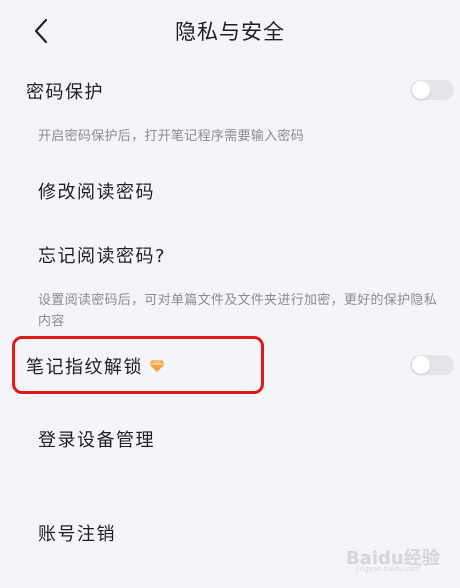  What do you see at coordinates (157, 366) in the screenshot?
I see `vip-diamond-icon` at bounding box center [157, 366].